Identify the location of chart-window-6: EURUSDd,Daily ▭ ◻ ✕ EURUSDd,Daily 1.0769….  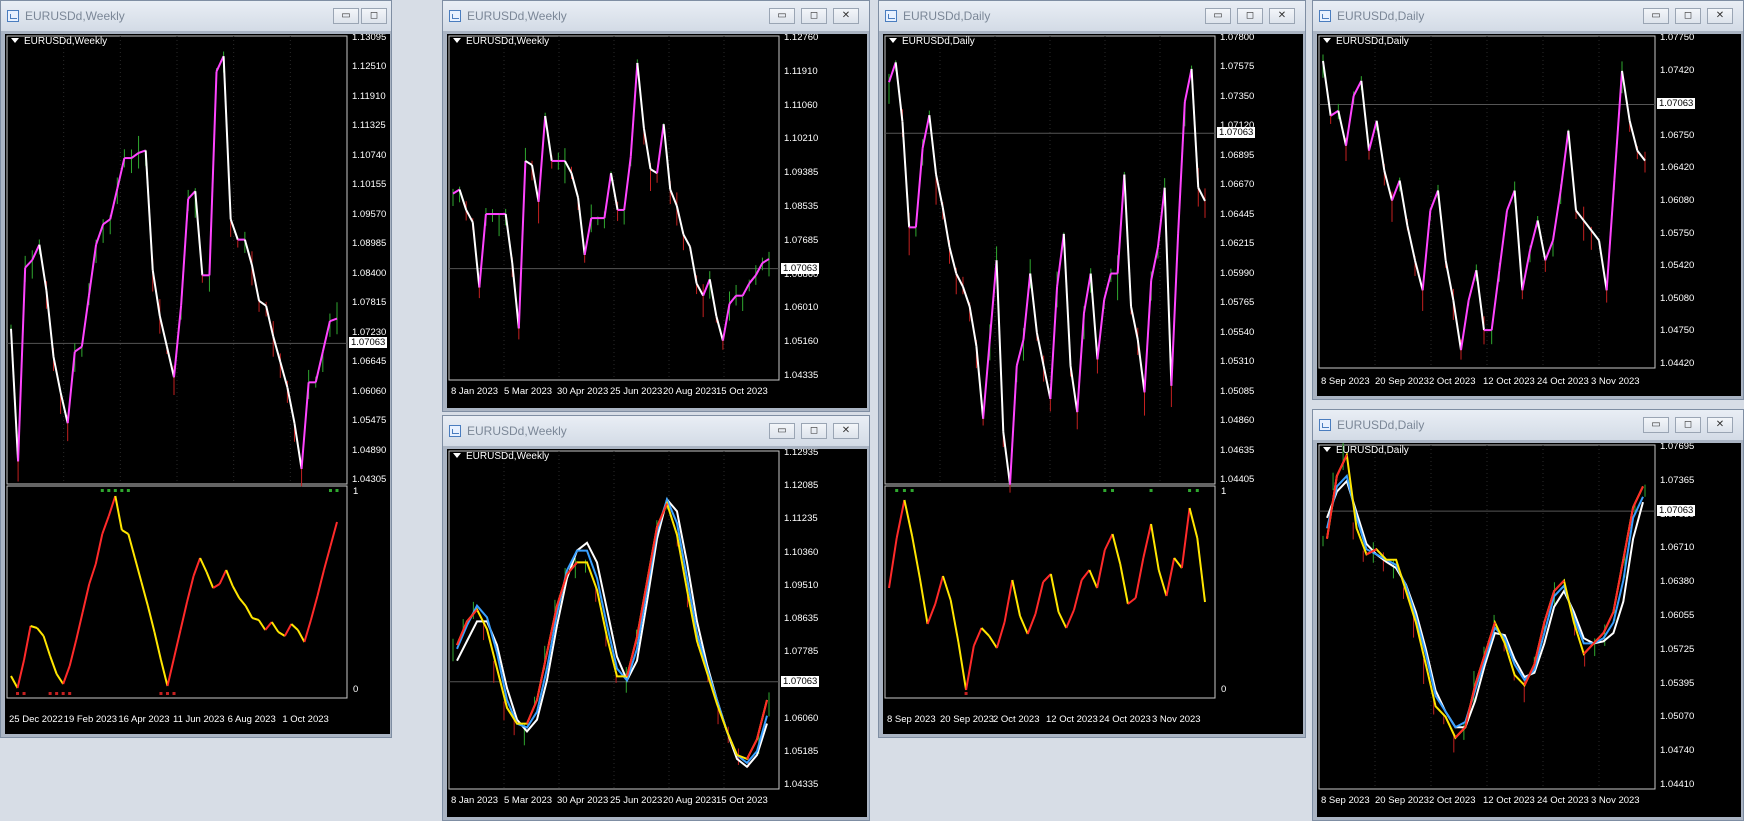
(1528, 615).